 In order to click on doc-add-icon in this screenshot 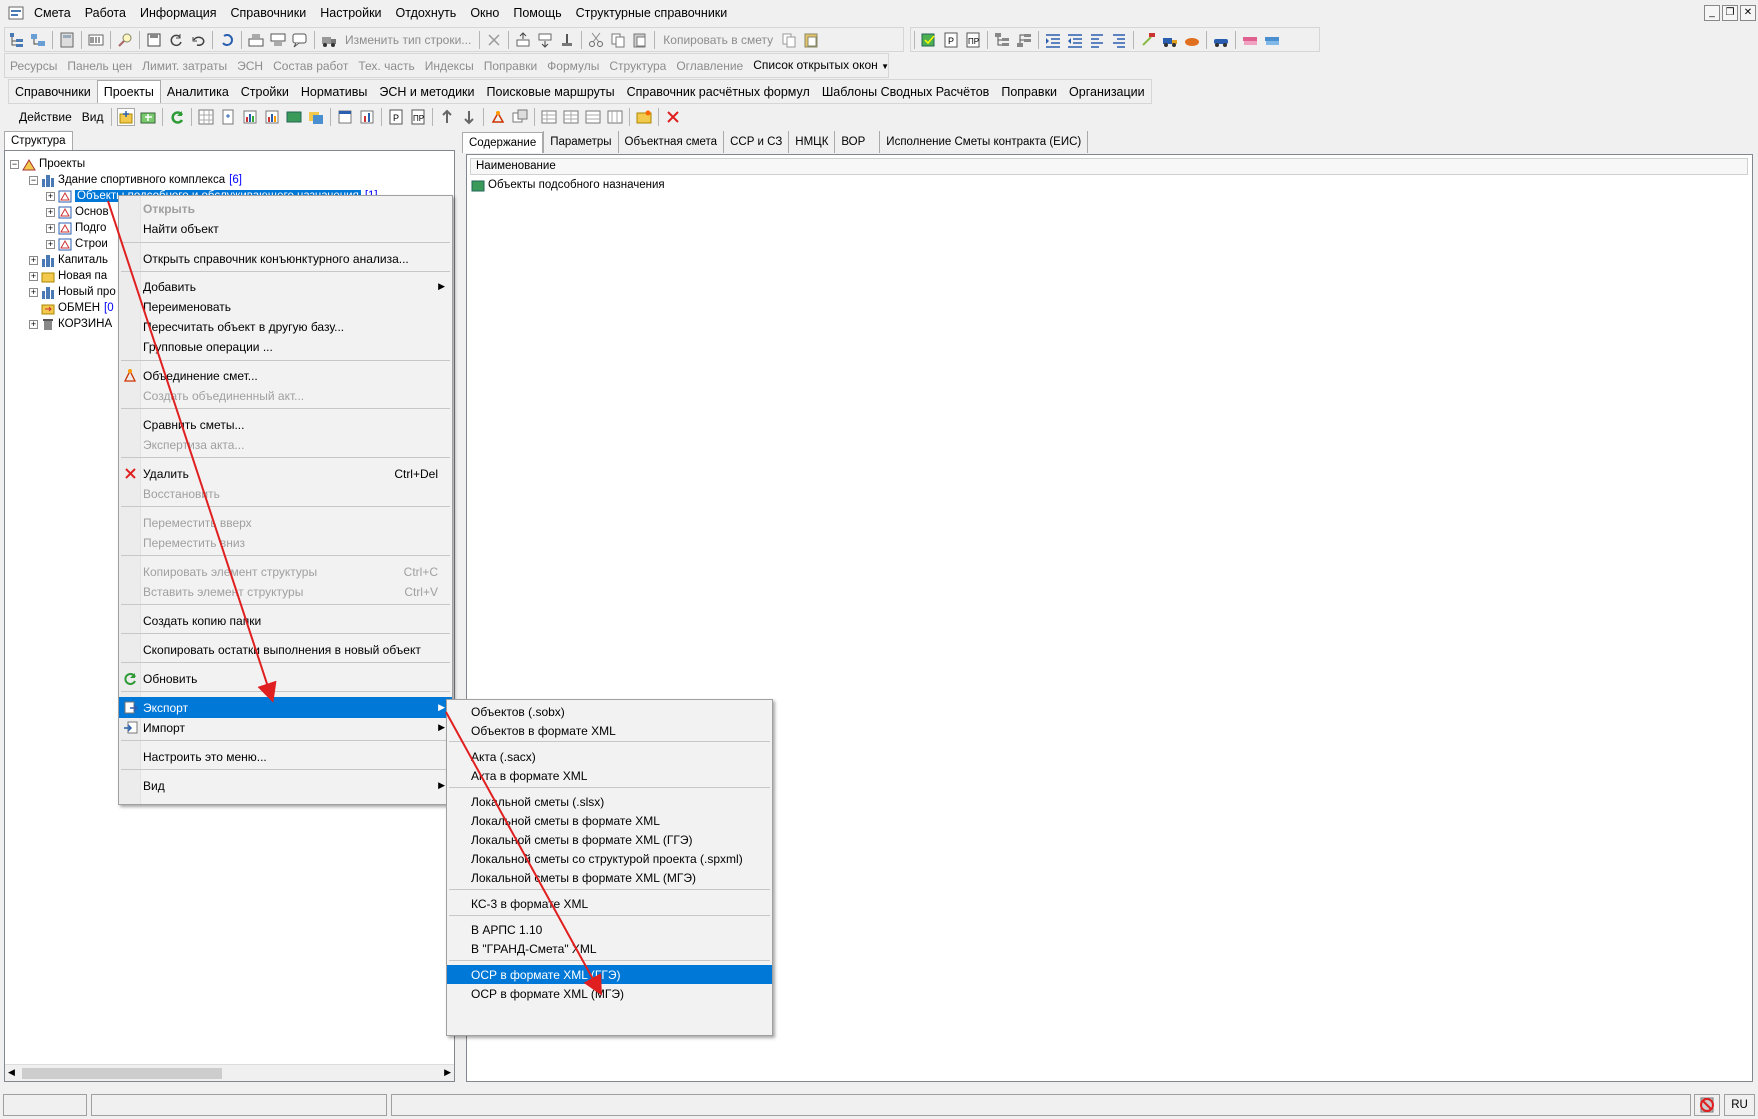, I will do `click(228, 117)`.